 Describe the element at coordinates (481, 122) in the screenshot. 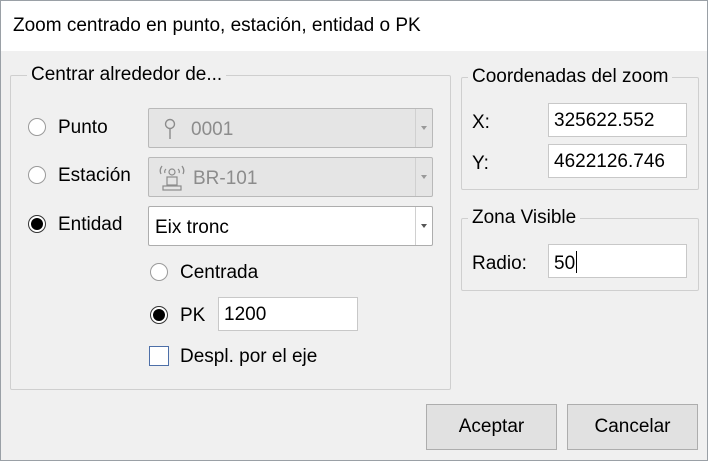

I see `x-label: X:` at that location.